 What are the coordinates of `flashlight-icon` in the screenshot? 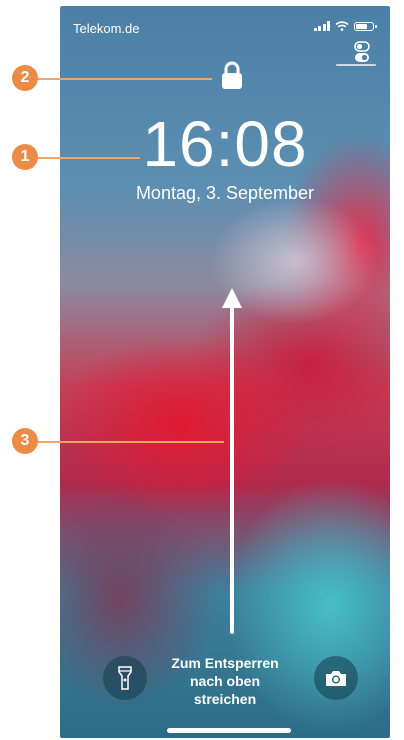 It's located at (125, 678).